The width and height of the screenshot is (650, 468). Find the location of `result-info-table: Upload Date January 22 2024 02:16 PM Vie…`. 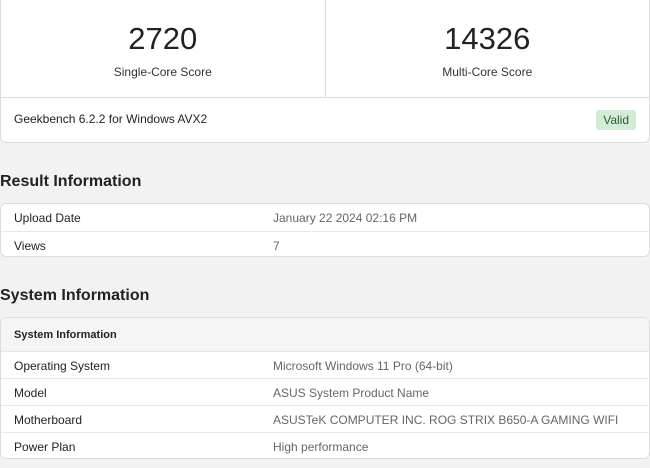

result-info-table: Upload Date January 22 2024 02:16 PM Vie… is located at coordinates (325, 230).